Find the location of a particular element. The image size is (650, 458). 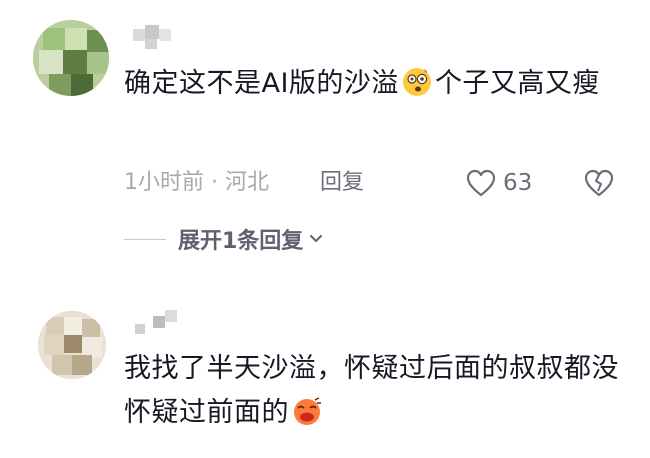

laughing-face-emoji is located at coordinates (307, 411).